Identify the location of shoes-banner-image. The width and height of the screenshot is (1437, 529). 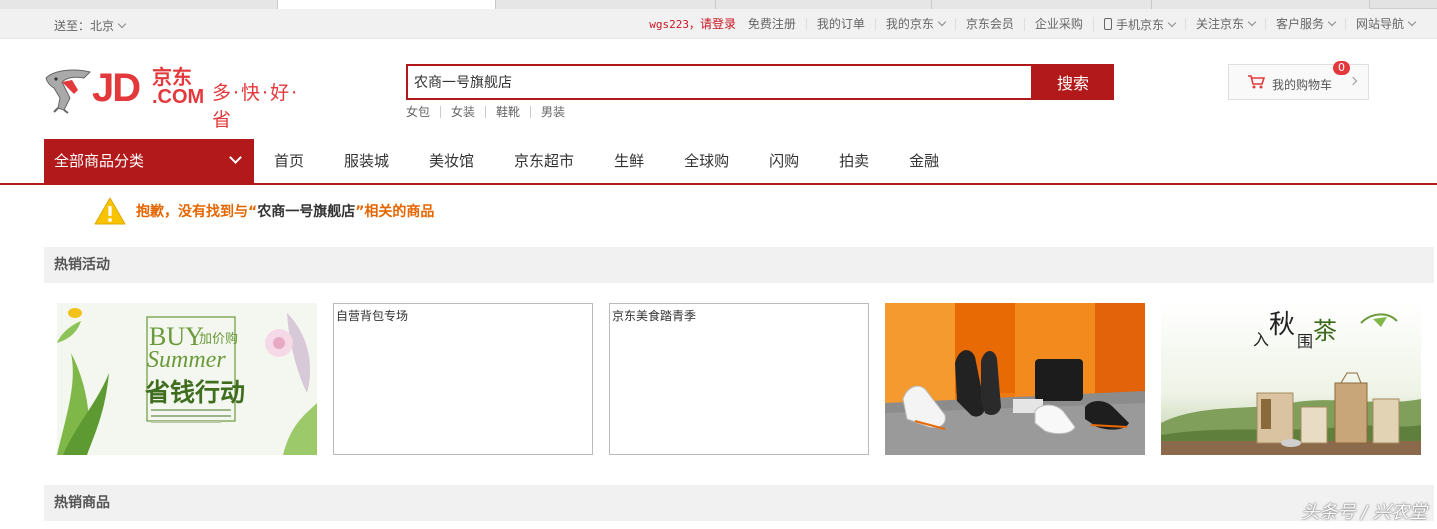
(1015, 379).